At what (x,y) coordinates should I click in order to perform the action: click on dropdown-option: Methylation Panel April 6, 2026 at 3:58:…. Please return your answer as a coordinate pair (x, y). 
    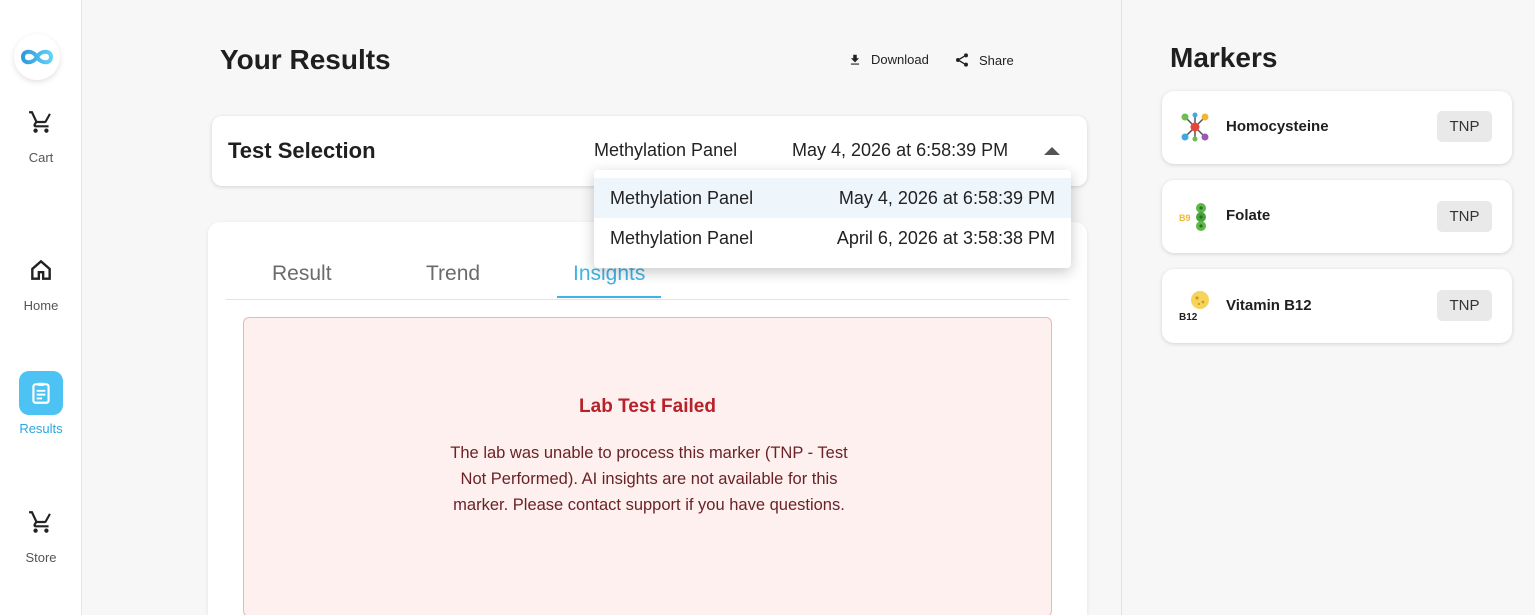
    Looking at the image, I should click on (832, 238).